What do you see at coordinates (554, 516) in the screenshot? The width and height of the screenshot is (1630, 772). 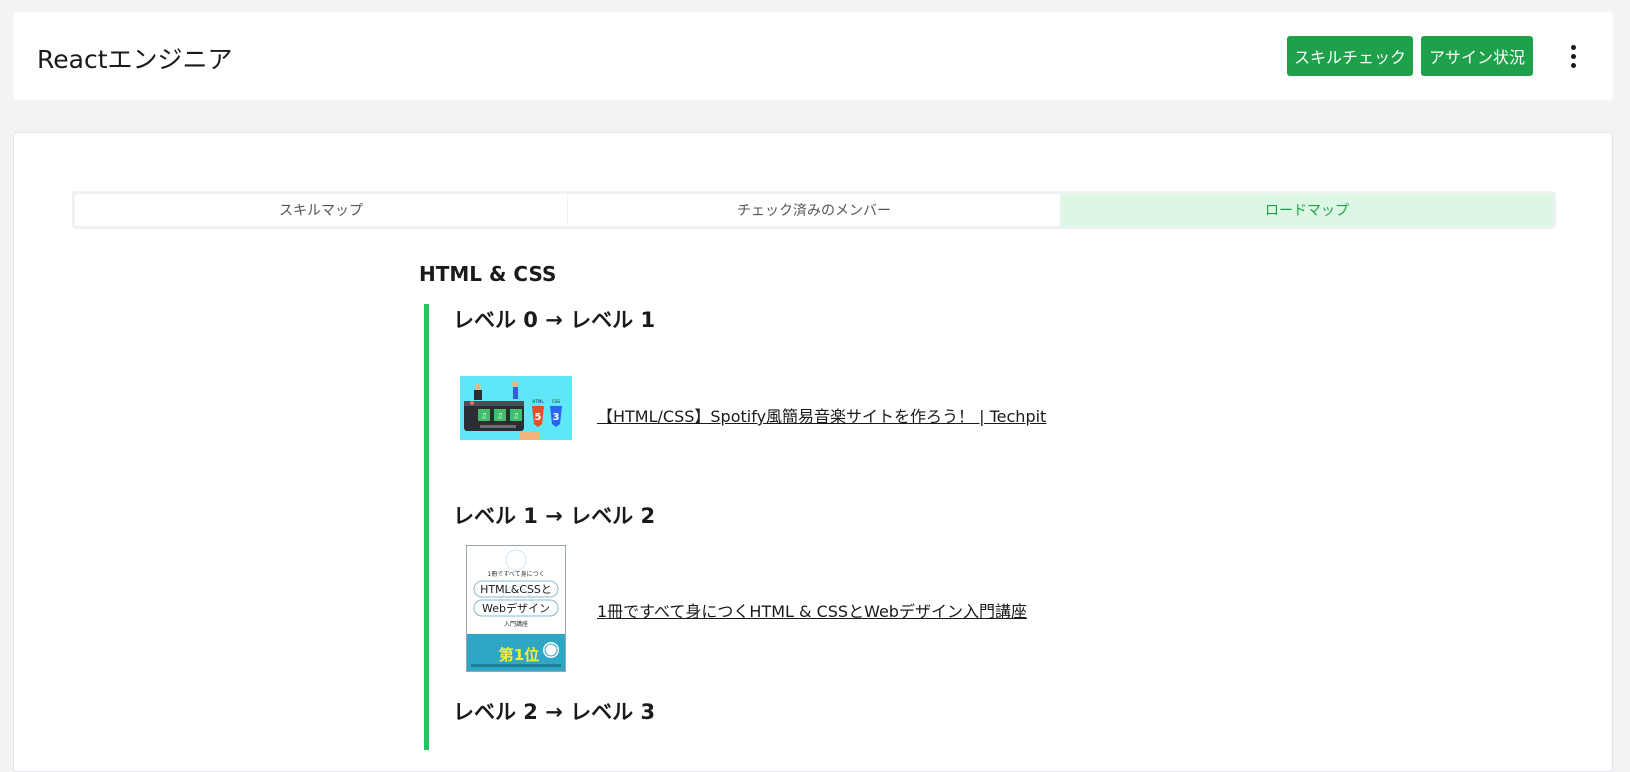 I see `level-title: レベル 1 → レベル 2` at bounding box center [554, 516].